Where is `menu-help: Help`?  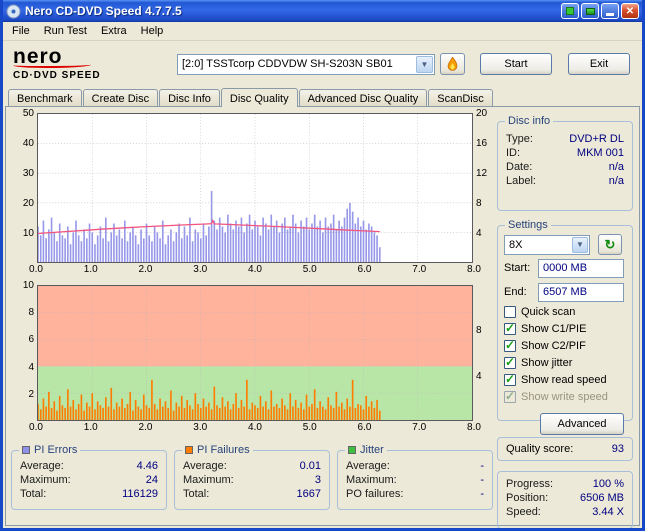 menu-help: Help is located at coordinates (152, 31).